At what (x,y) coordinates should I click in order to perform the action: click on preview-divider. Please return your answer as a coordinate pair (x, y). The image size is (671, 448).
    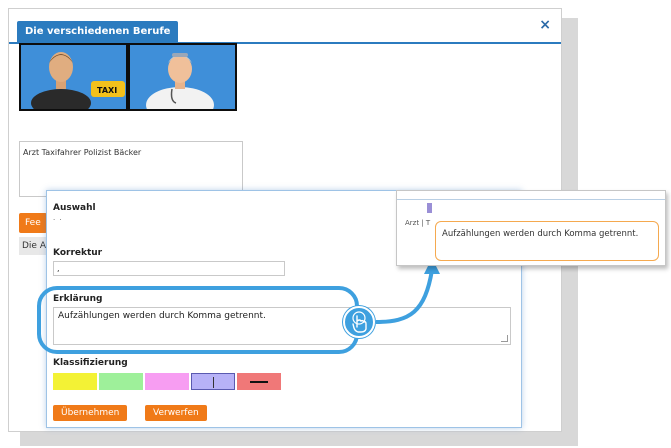
    Looking at the image, I should click on (531, 199).